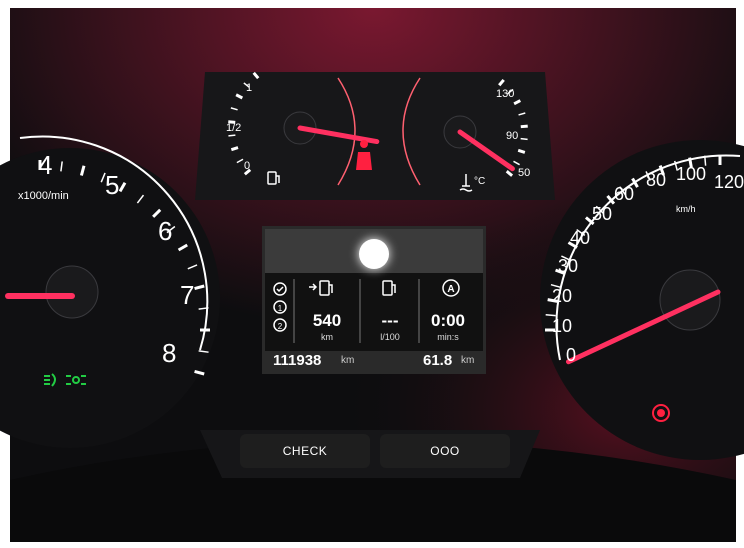 The width and height of the screenshot is (744, 548). I want to click on fuel-tick: 1/2, so click(234, 128).